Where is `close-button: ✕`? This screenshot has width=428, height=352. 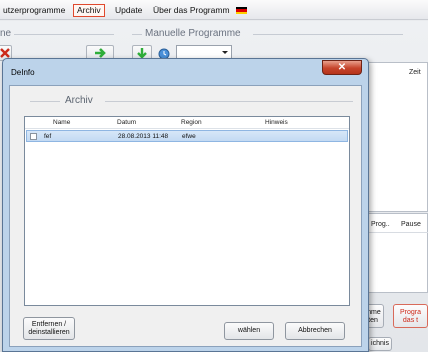
close-button: ✕ is located at coordinates (342, 67).